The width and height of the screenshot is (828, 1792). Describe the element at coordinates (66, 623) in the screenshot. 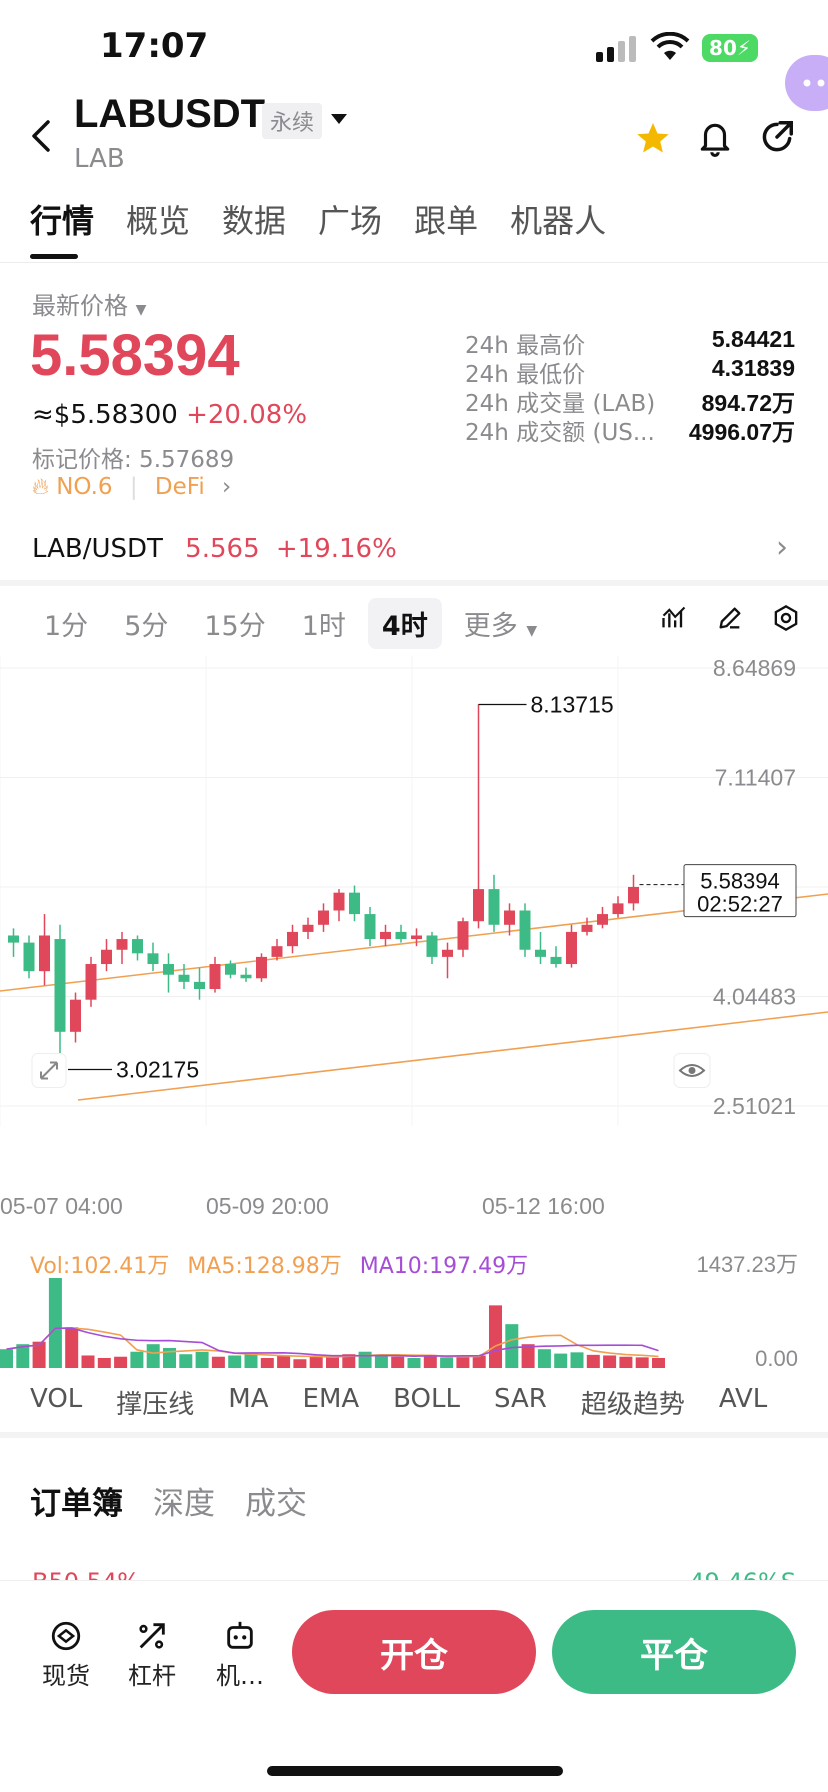

I see `interval-1m: 1分` at that location.